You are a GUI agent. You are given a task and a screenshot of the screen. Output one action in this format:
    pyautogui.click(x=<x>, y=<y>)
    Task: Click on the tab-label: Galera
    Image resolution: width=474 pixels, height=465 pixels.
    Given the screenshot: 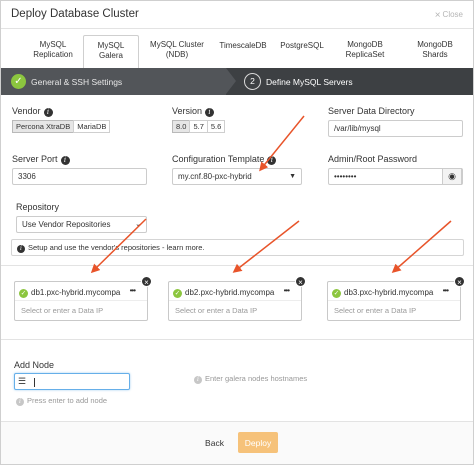 What is the action you would take?
    pyautogui.click(x=110, y=55)
    